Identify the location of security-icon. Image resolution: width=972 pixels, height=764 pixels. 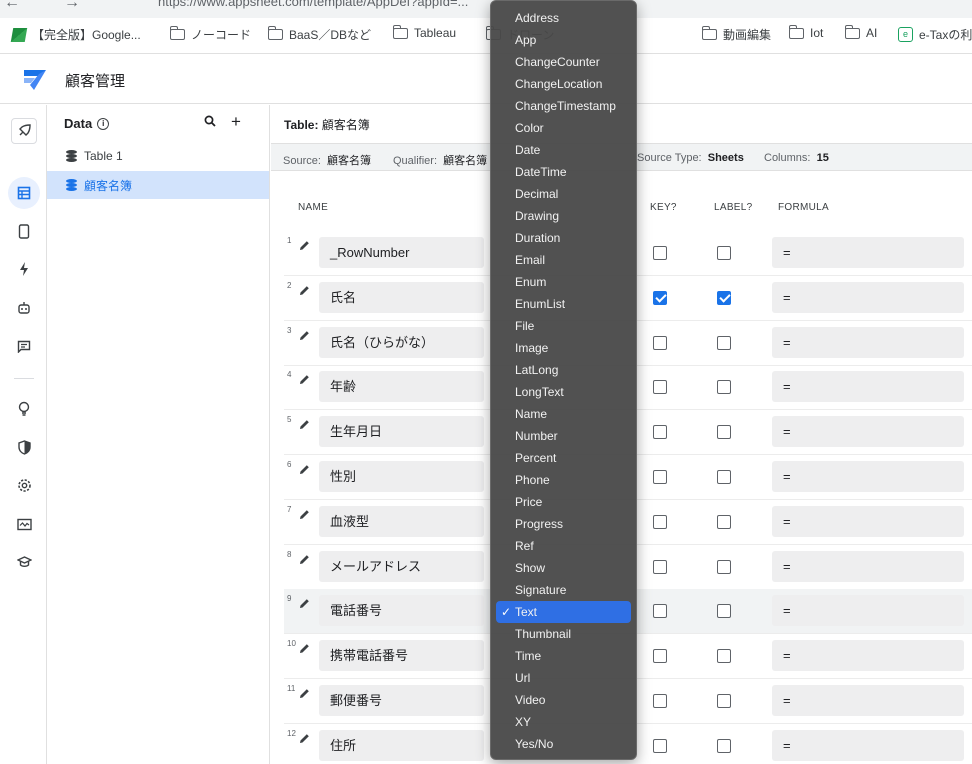
(24, 447).